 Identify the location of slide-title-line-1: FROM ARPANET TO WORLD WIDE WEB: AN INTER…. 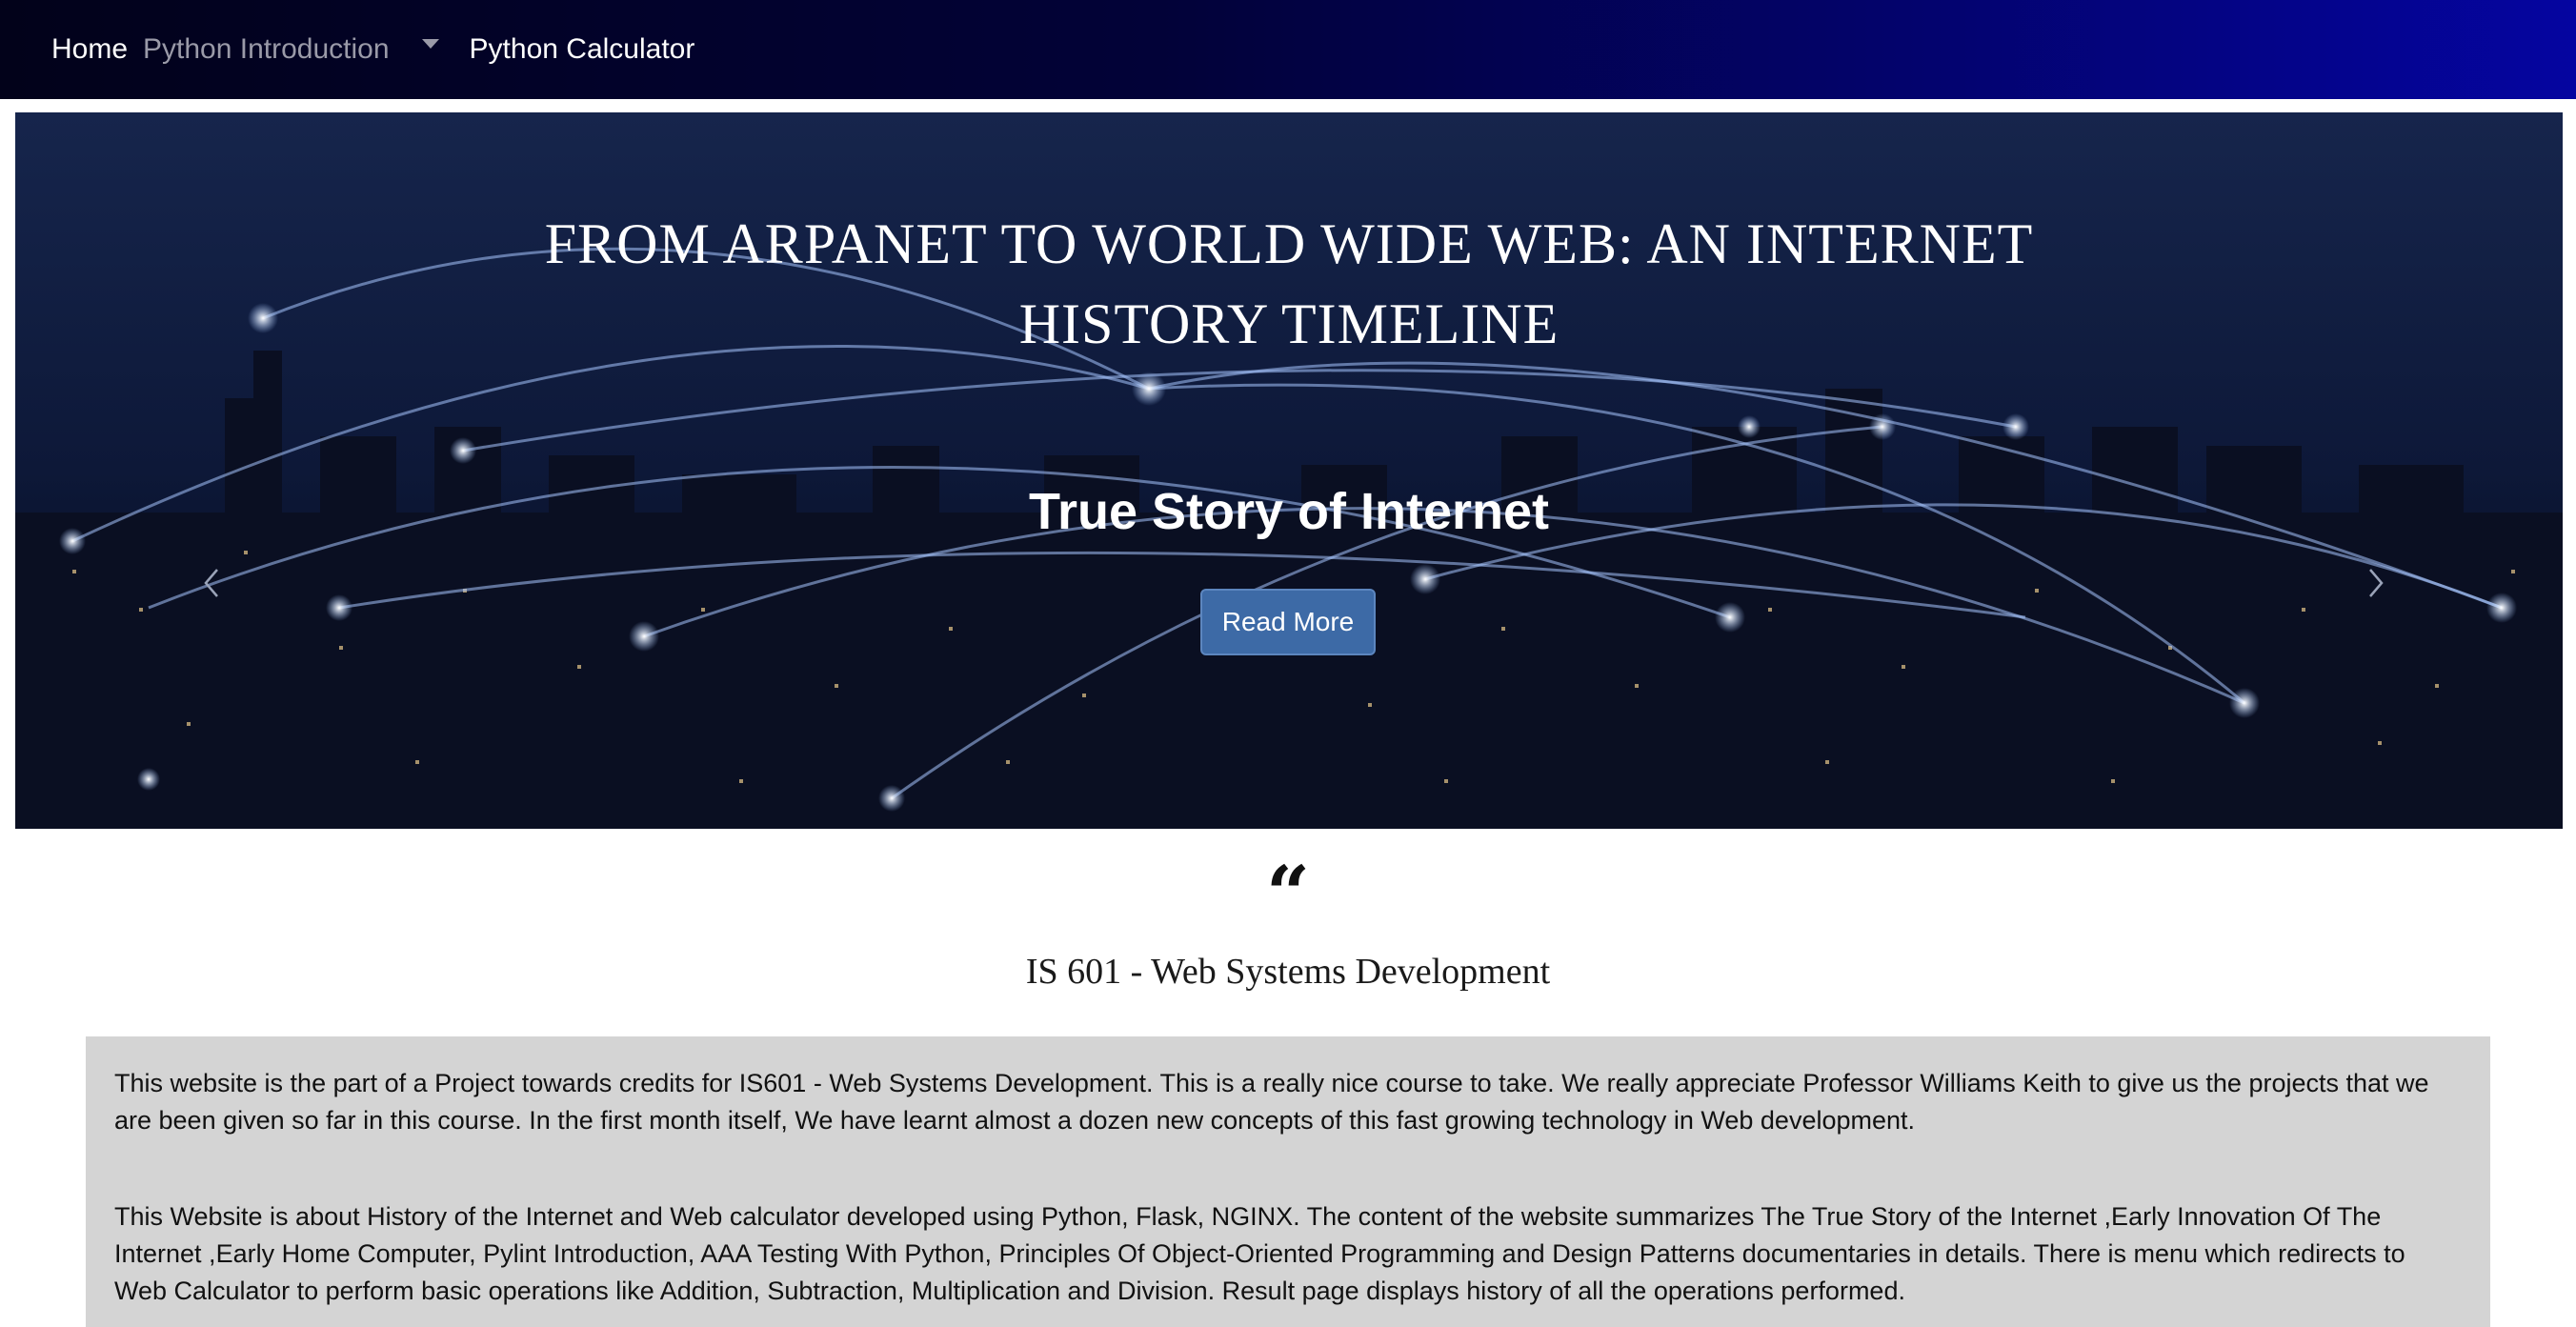
(1289, 243).